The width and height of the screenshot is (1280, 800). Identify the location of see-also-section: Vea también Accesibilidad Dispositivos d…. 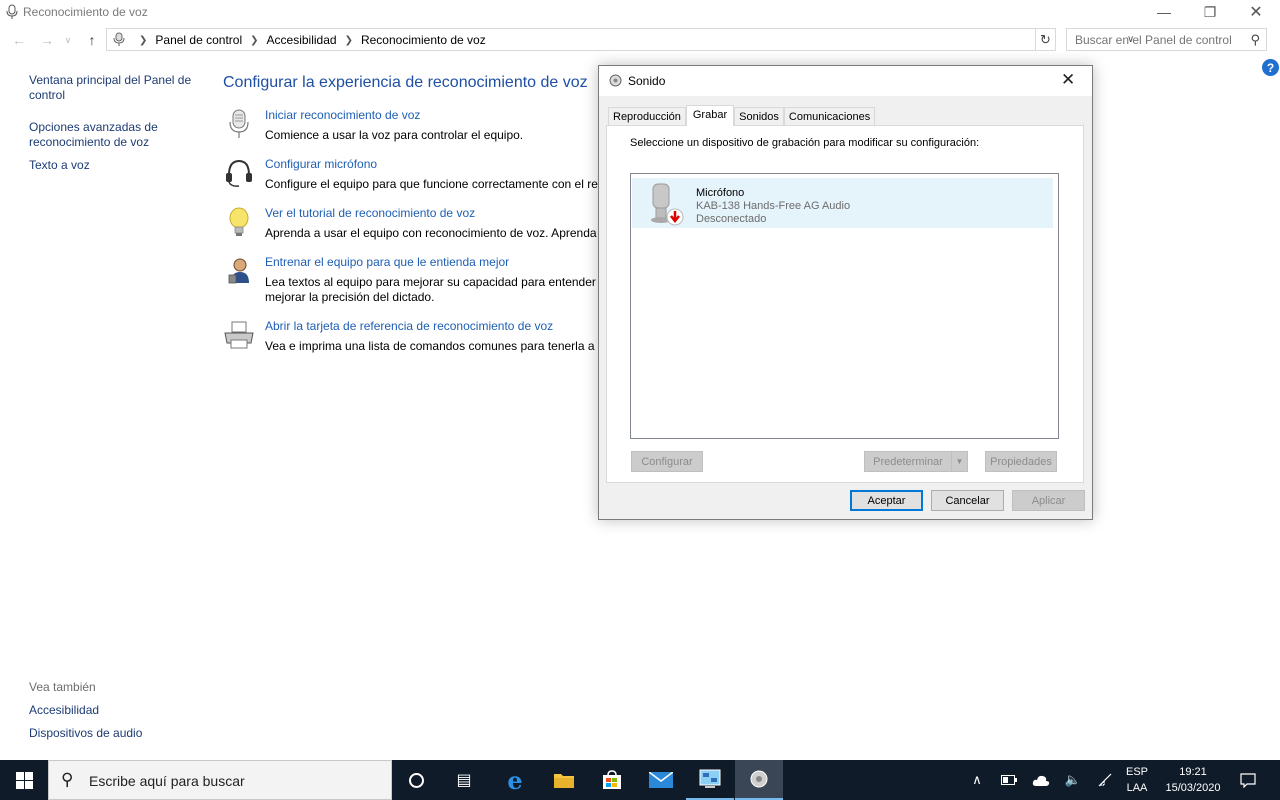
(114, 710).